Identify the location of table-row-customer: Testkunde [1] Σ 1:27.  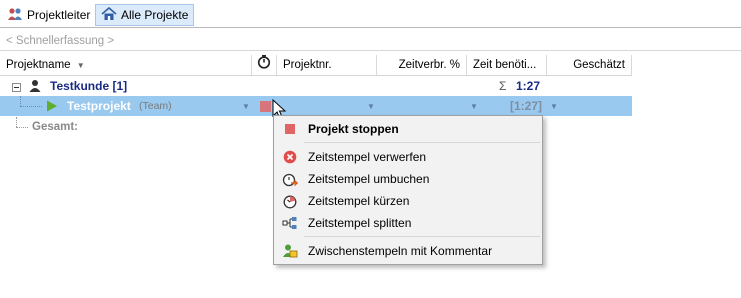
(316, 86).